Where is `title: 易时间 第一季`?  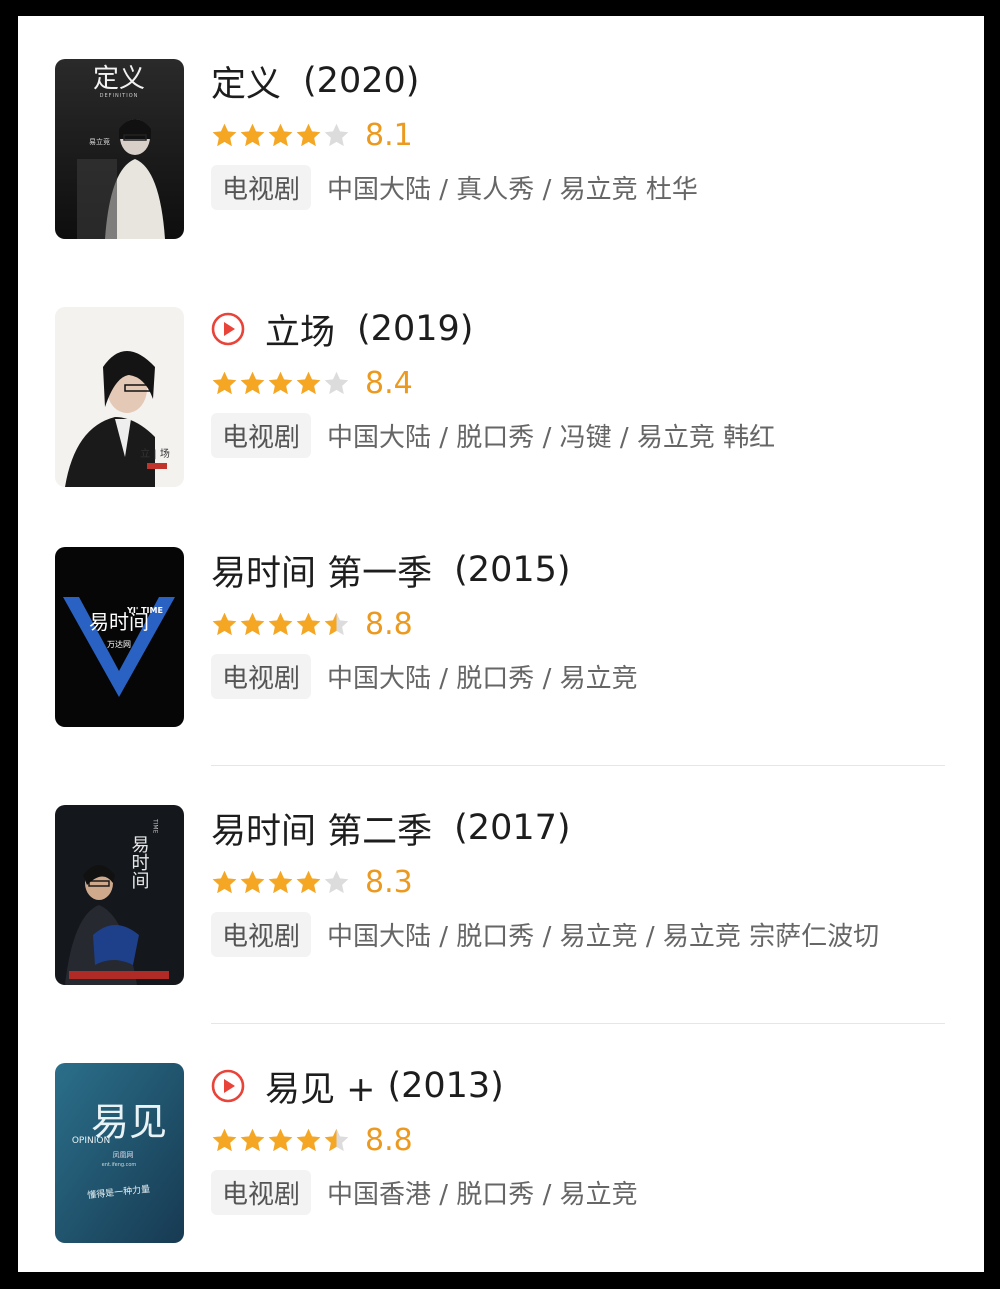
title: 易时间 第一季 is located at coordinates (321, 570).